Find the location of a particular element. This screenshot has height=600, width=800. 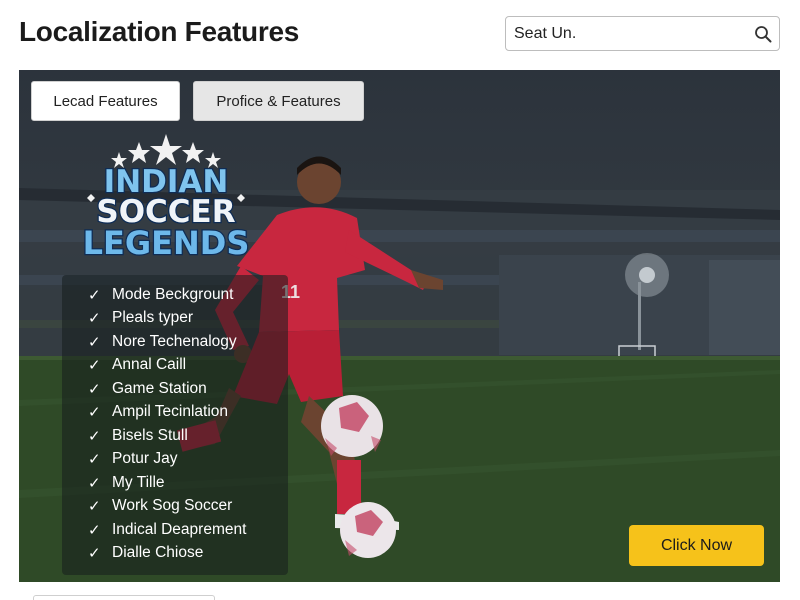

feature-list-item: ✓ Potur Jay is located at coordinates (188, 460).